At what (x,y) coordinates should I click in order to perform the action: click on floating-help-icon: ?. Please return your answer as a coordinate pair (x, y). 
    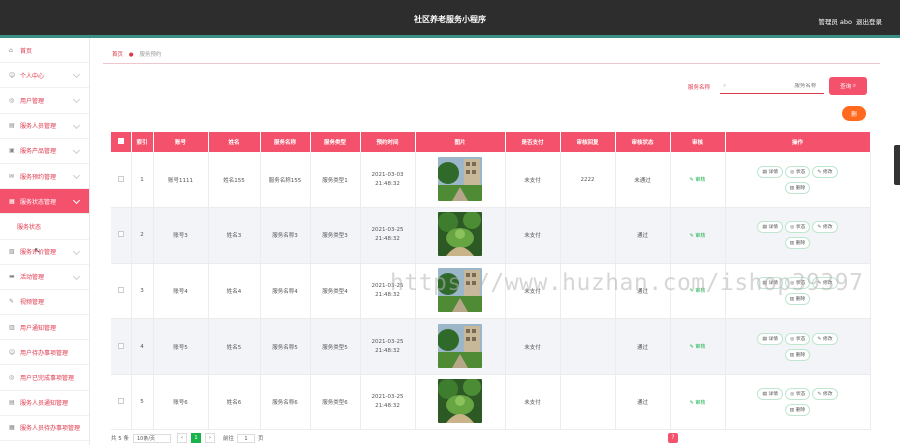
    Looking at the image, I should click on (673, 438).